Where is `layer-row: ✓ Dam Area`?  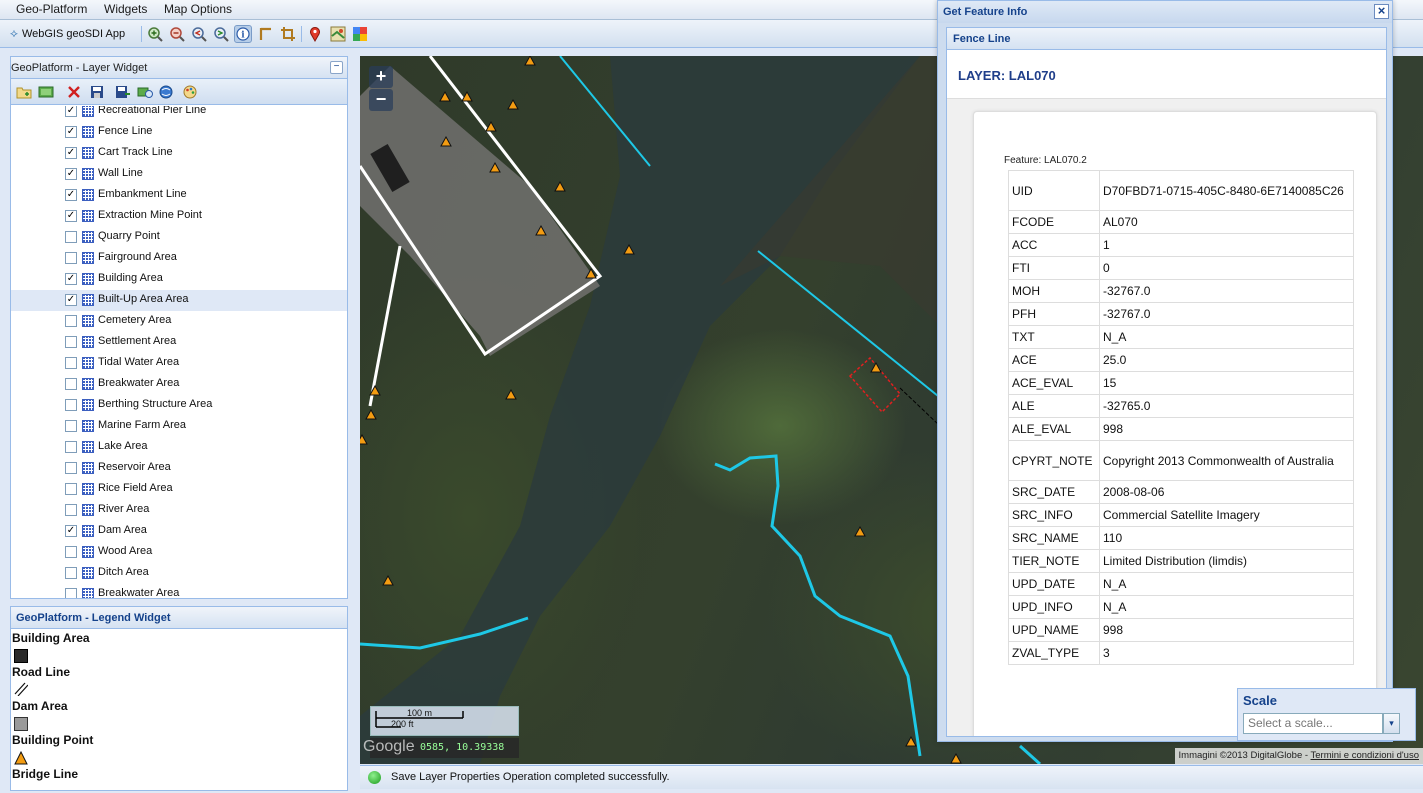
layer-row: ✓ Dam Area is located at coordinates (179, 531).